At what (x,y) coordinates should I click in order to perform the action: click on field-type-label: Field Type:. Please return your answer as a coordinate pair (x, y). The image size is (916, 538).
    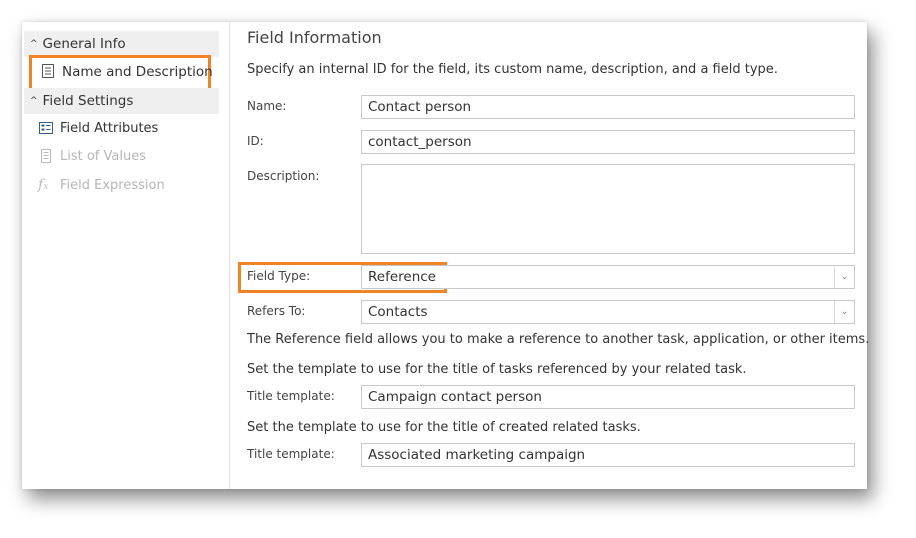
    Looking at the image, I should click on (279, 276).